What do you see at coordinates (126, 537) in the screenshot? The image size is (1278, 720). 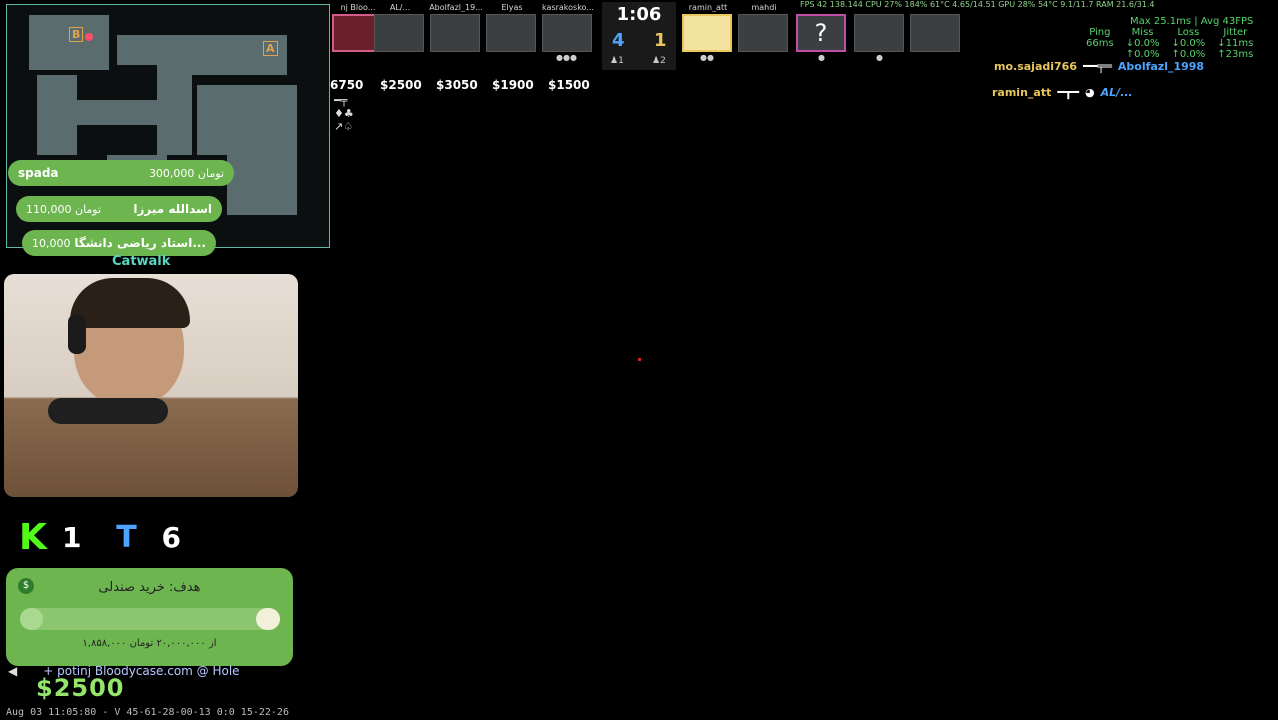 I see `twitch-logo-icon: T` at bounding box center [126, 537].